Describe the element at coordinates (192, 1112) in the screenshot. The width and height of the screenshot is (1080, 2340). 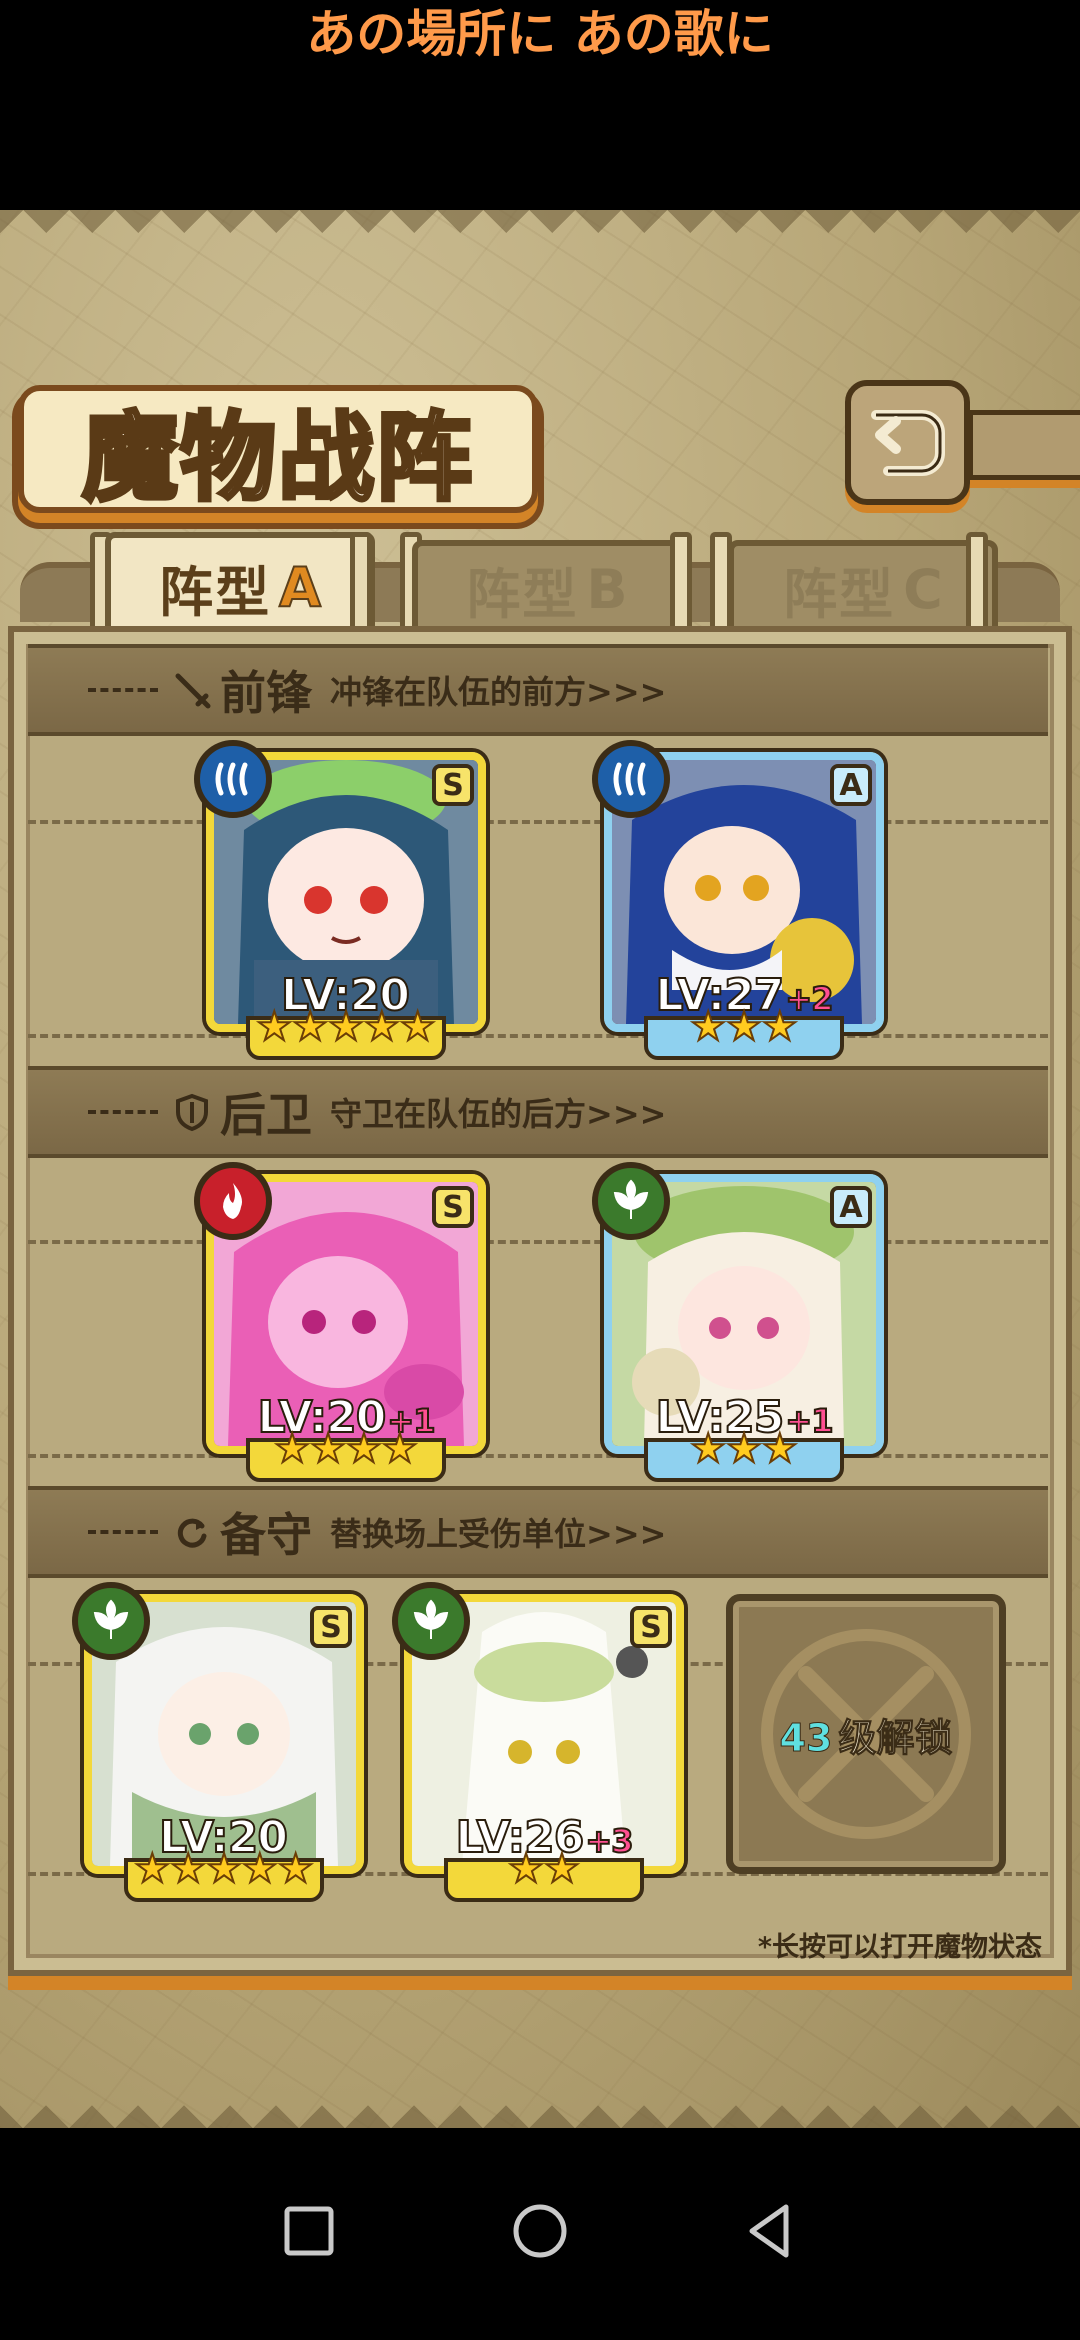
I see `shield-icon` at that location.